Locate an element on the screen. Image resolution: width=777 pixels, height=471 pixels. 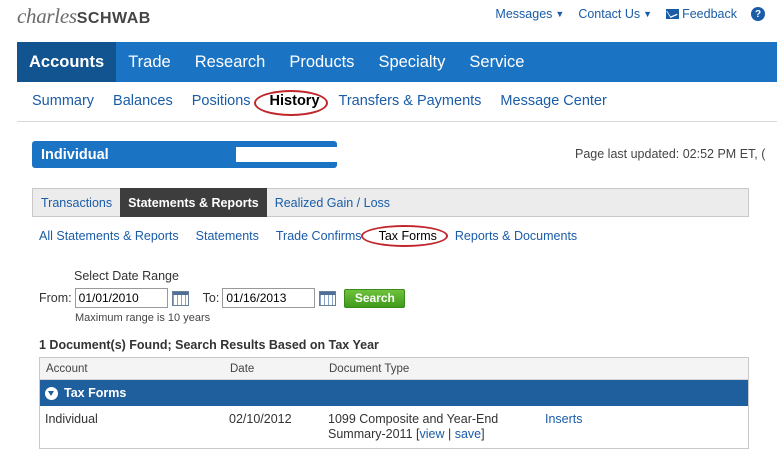
contact-link: Contact Us ▼ is located at coordinates (615, 14).